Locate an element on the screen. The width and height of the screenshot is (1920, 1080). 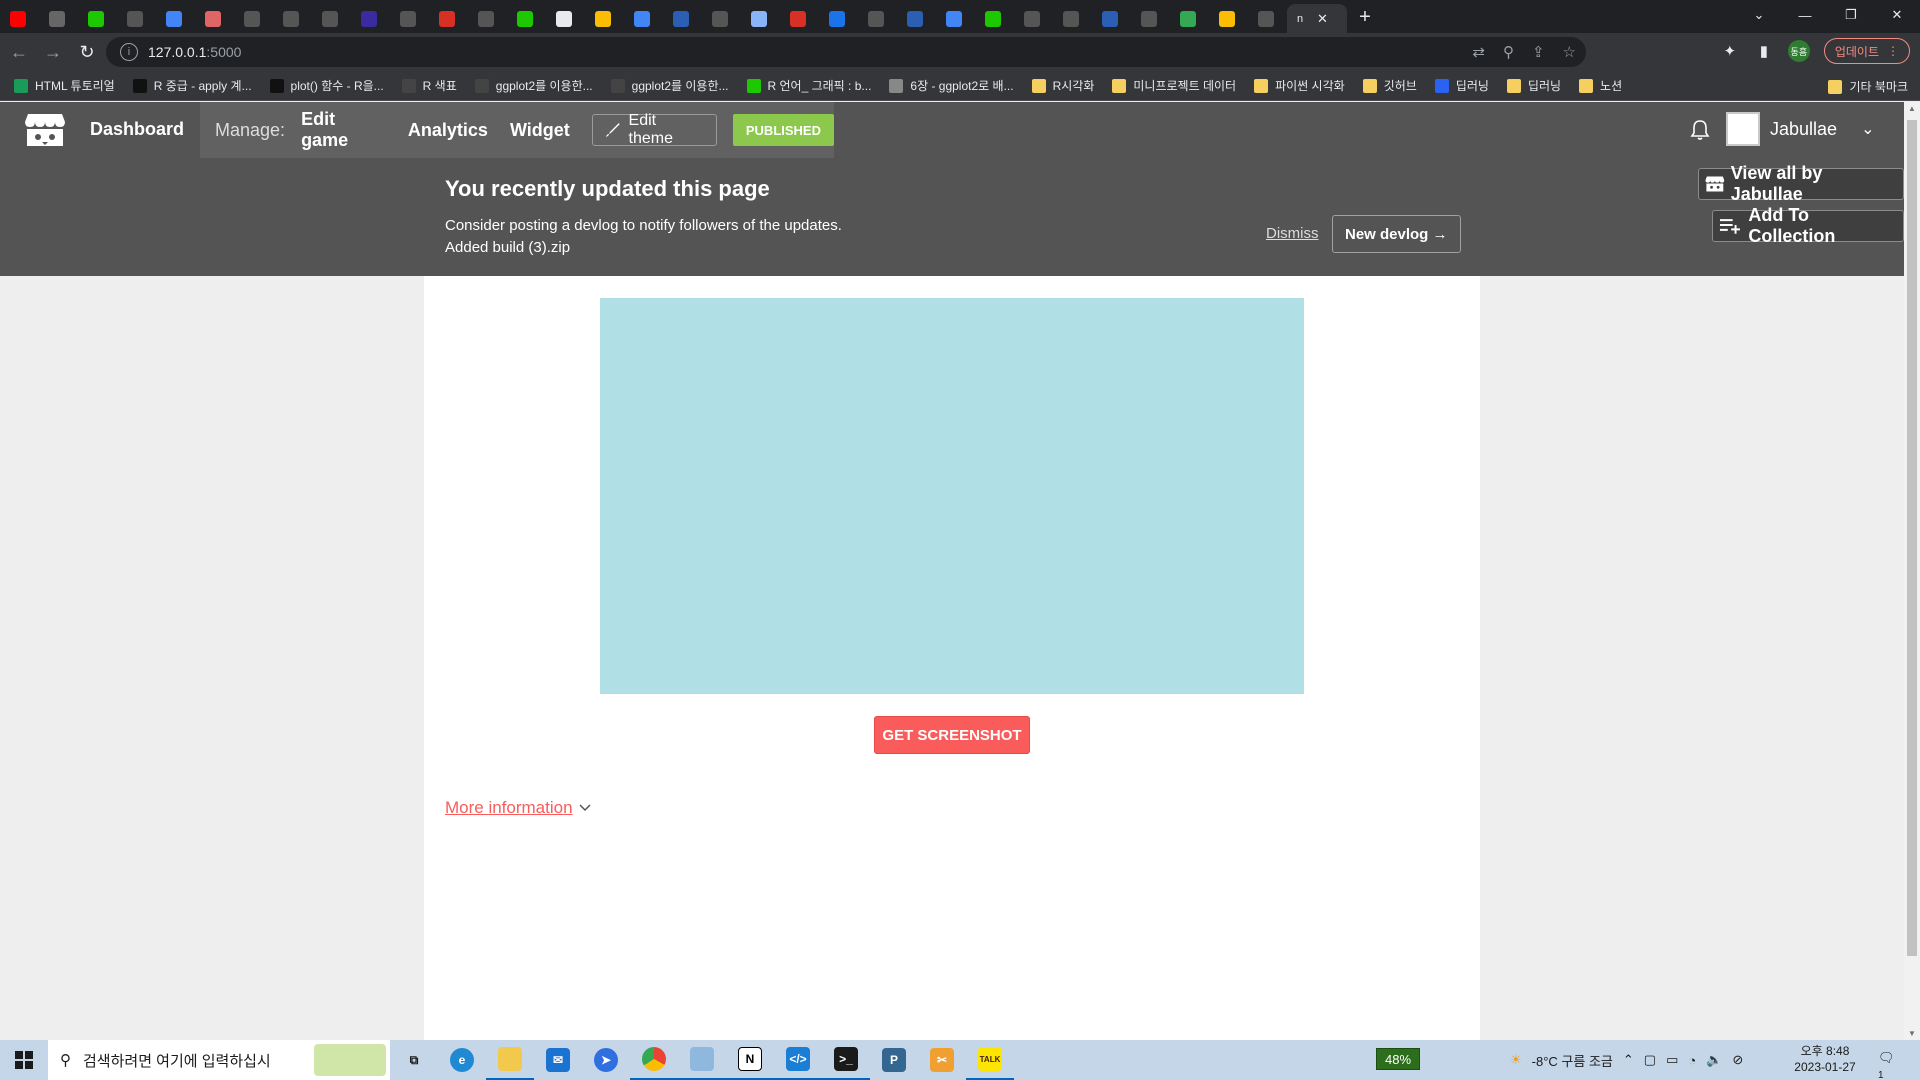
site-info-icon: i is located at coordinates (129, 52).